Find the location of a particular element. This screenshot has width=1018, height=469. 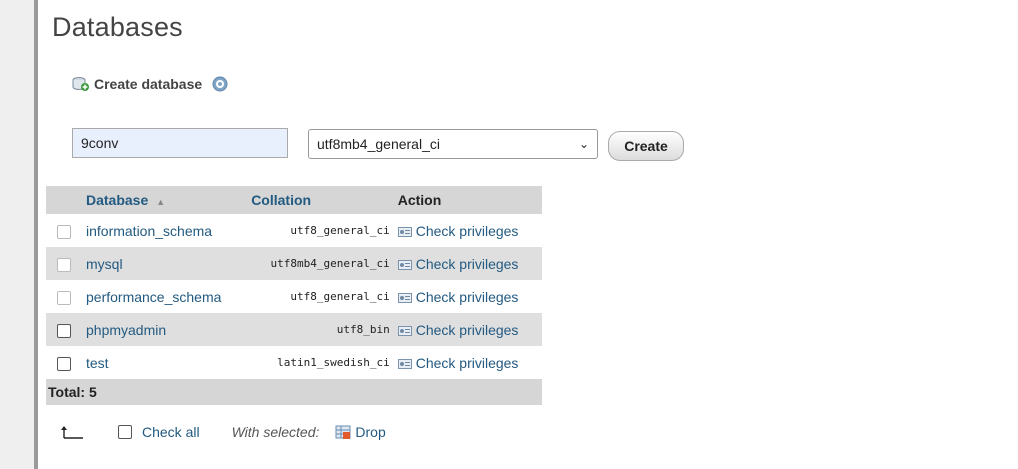

total-count: Total: 5 is located at coordinates (294, 392).